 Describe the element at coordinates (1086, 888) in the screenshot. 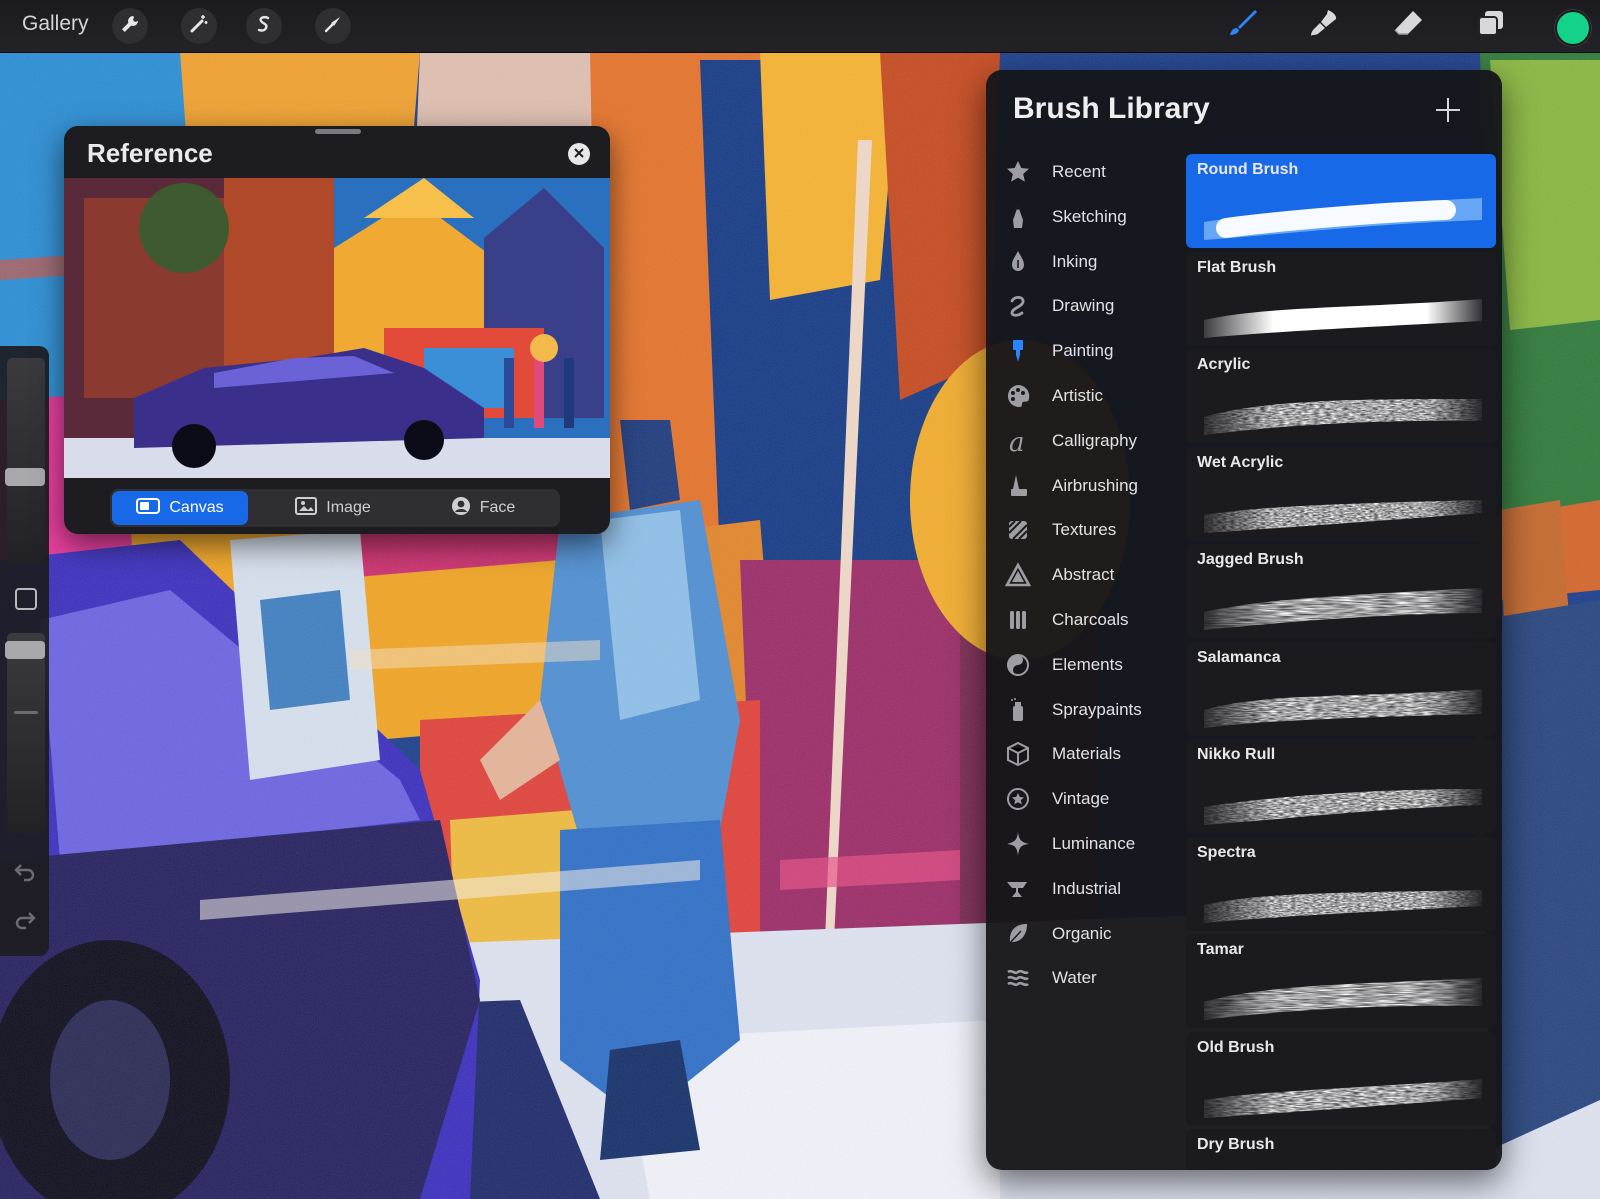

I see `category-label: Industrial` at that location.